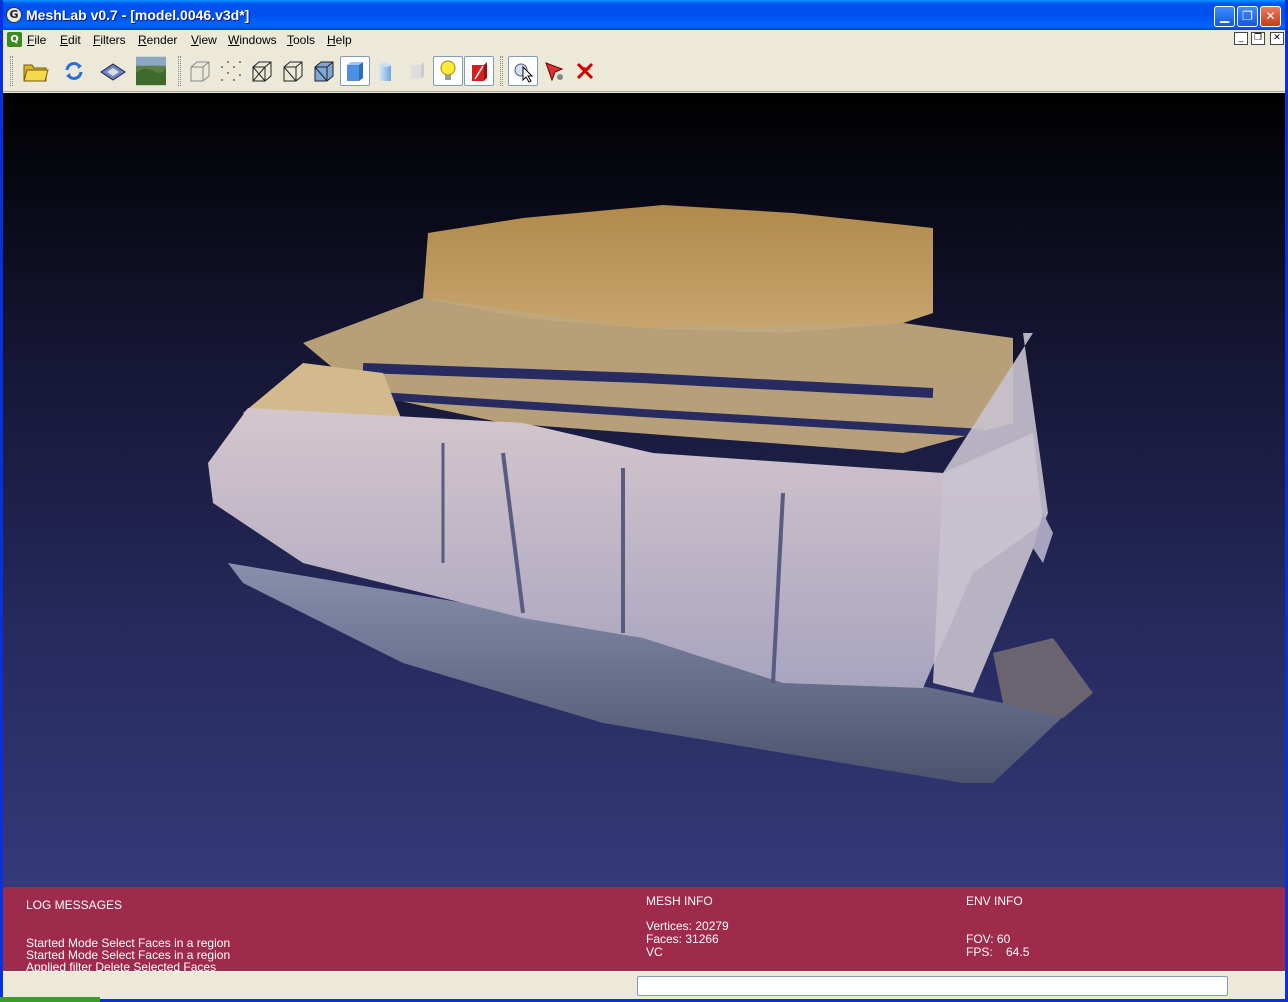 Image resolution: width=1288 pixels, height=1002 pixels. Describe the element at coordinates (50, 999) in the screenshot. I see `taskbar-start-strip` at that location.